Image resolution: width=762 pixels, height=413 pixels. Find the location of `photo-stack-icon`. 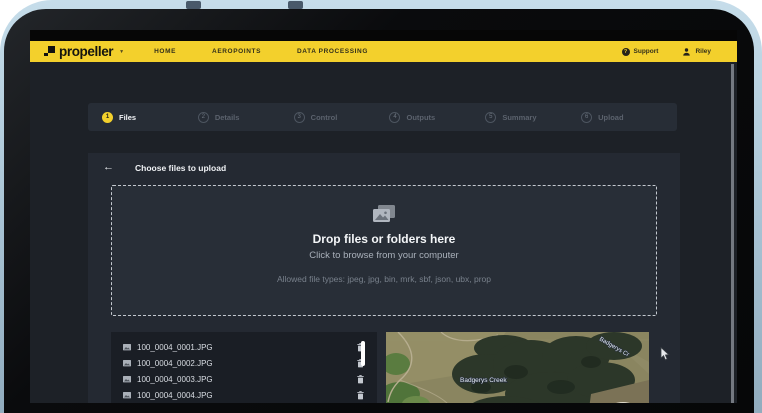

photo-stack-icon is located at coordinates (384, 213).